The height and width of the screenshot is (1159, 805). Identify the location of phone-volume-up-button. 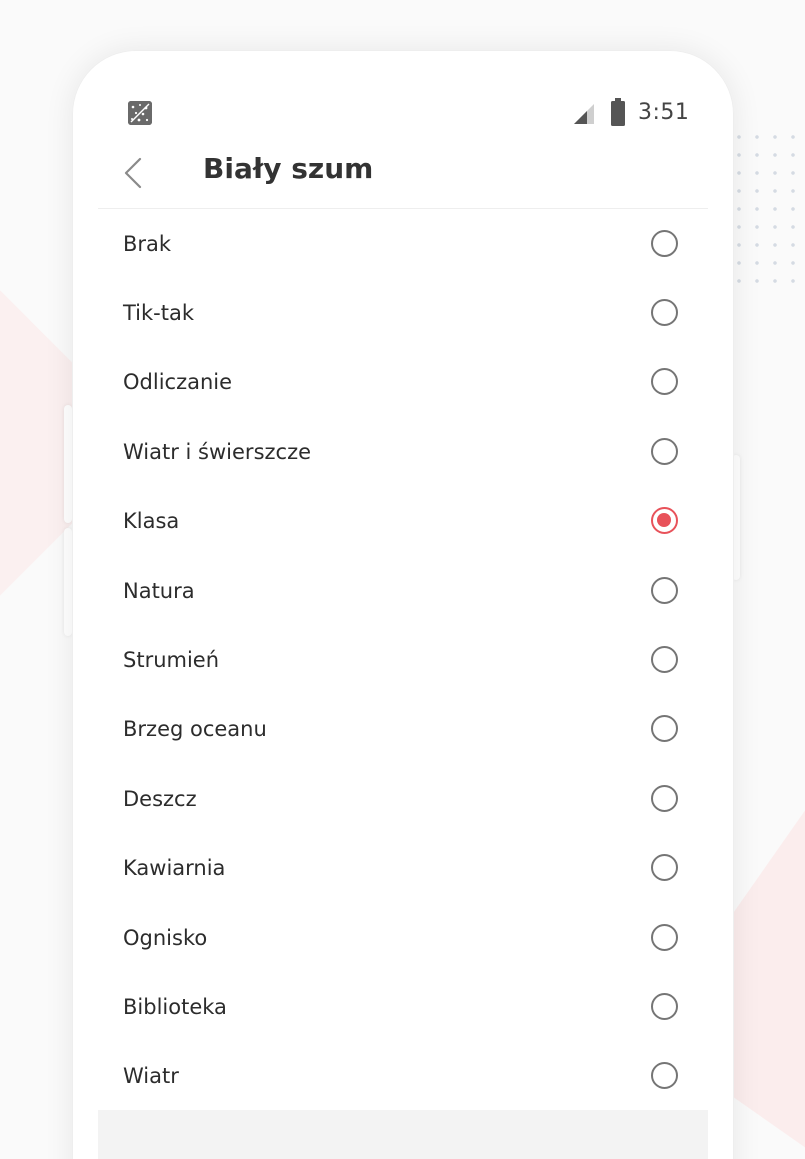
(68, 464).